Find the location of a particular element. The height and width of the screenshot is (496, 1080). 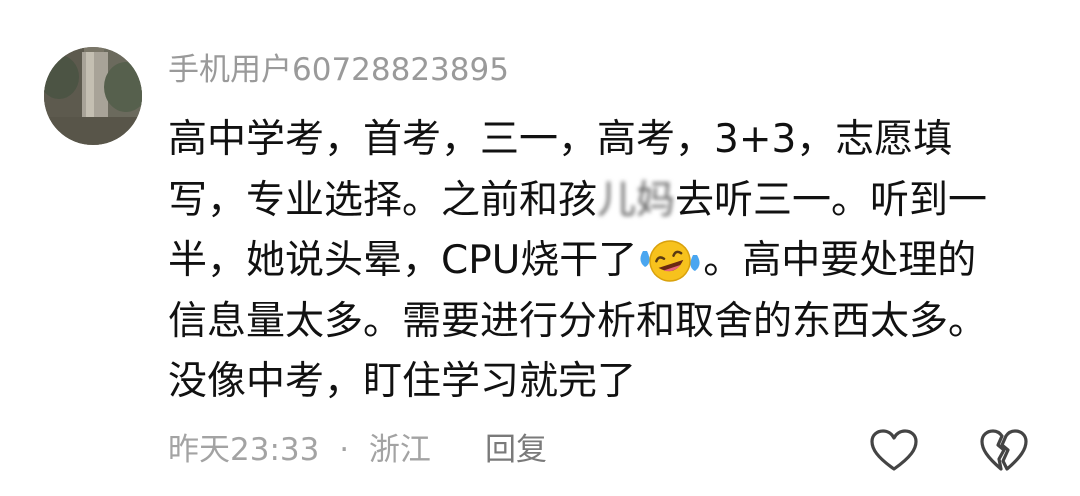

comment-text: 。高中要处理的 is located at coordinates (840, 260).